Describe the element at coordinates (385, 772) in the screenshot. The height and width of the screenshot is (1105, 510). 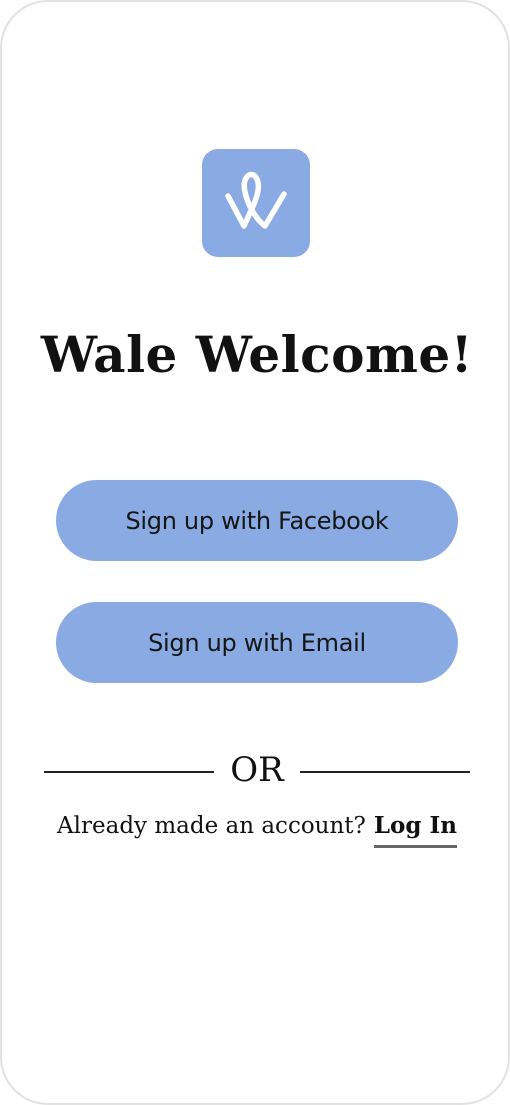
I see `divider-right-line` at that location.